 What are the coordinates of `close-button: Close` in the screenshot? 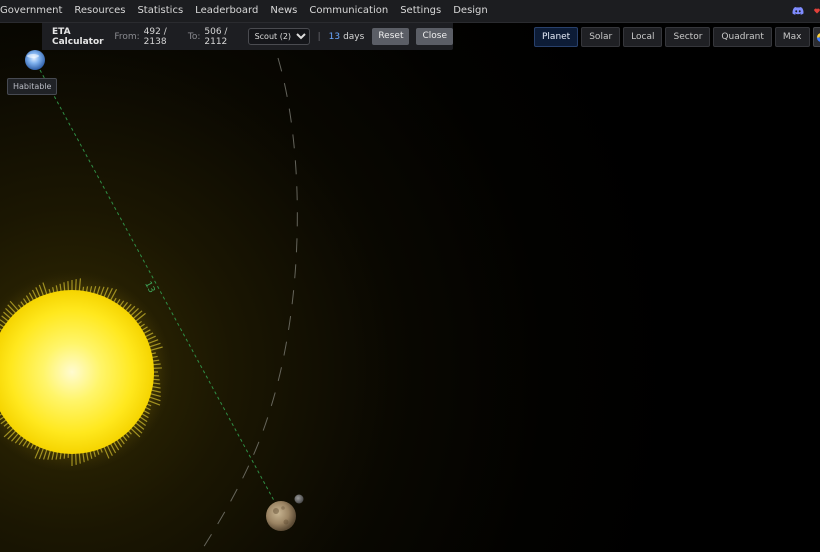 It's located at (435, 36).